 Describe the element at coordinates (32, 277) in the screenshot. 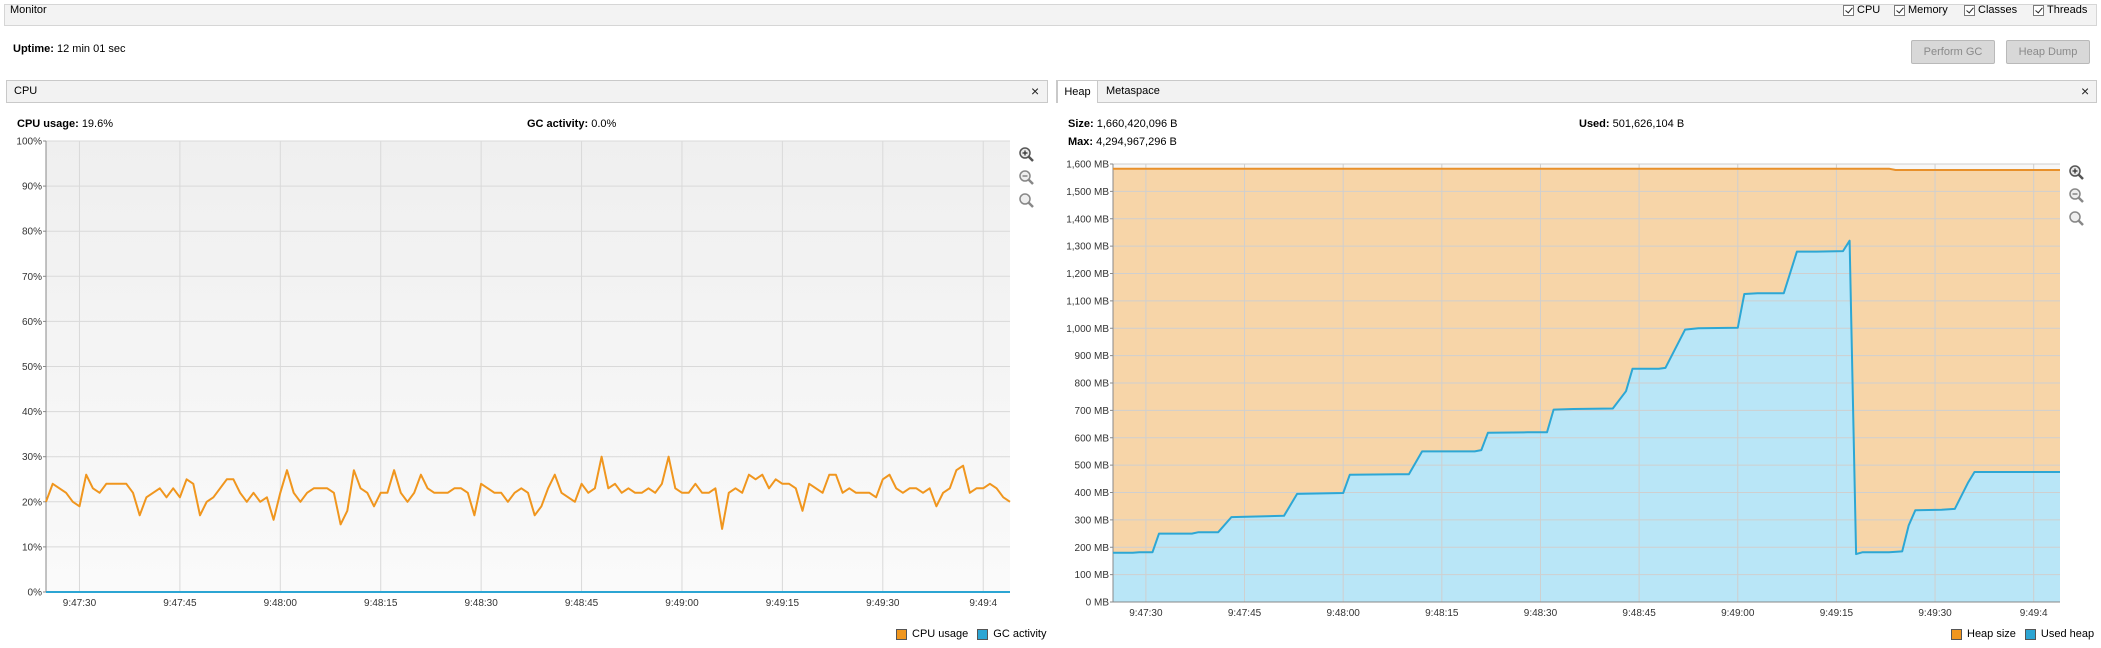

I see `y-tick-label: 70%` at that location.